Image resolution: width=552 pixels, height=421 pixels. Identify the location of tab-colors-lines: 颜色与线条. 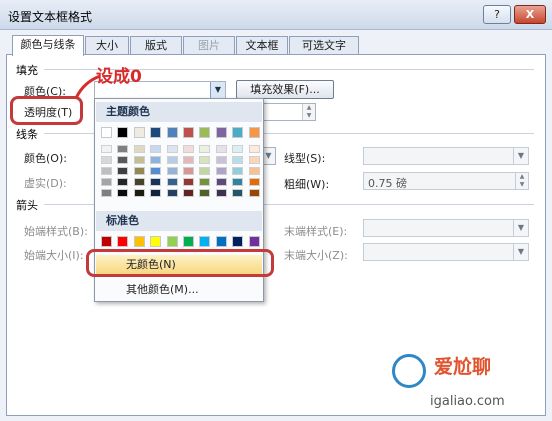
(48, 45).